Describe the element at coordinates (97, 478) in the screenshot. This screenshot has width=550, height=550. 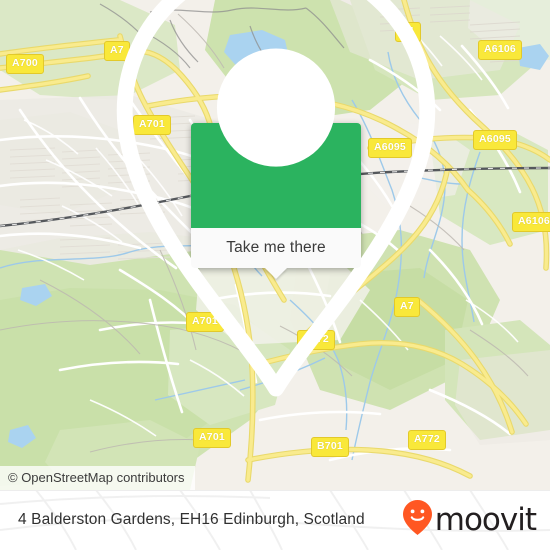
I see `map-attribution: © OpenStreetMap contributors` at that location.